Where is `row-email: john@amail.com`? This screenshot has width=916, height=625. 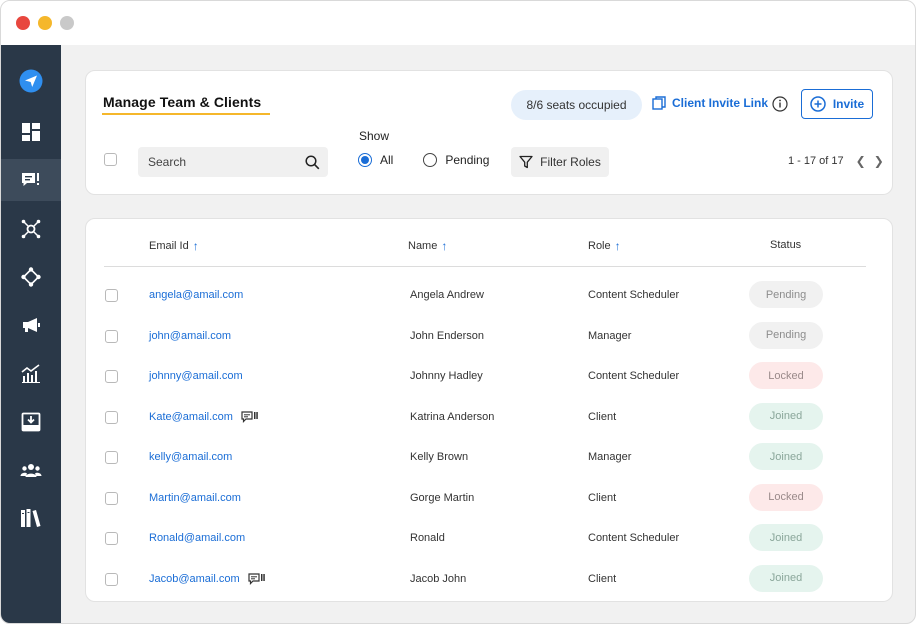
row-email: john@amail.com is located at coordinates (190, 336).